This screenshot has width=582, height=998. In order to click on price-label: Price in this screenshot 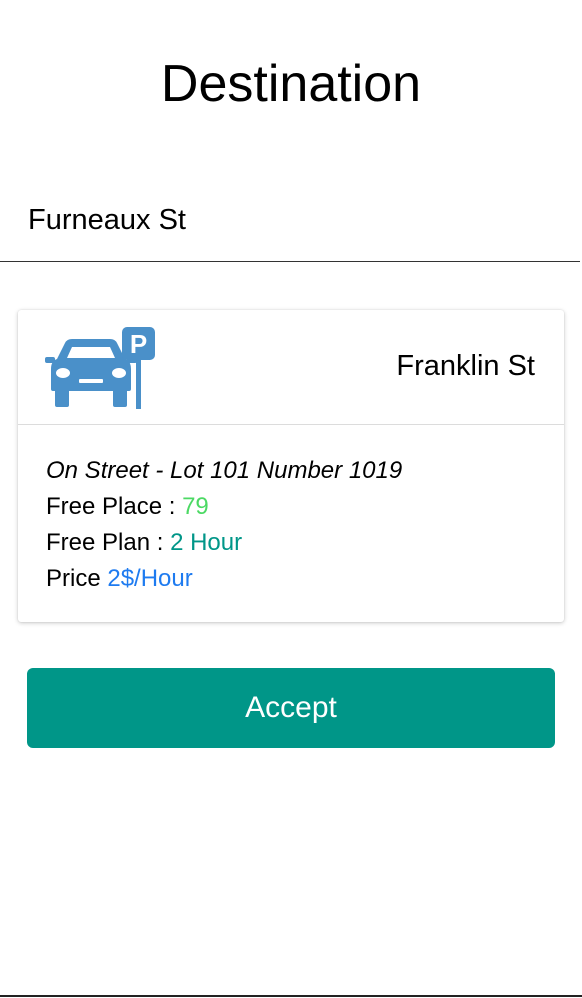, I will do `click(77, 578)`.